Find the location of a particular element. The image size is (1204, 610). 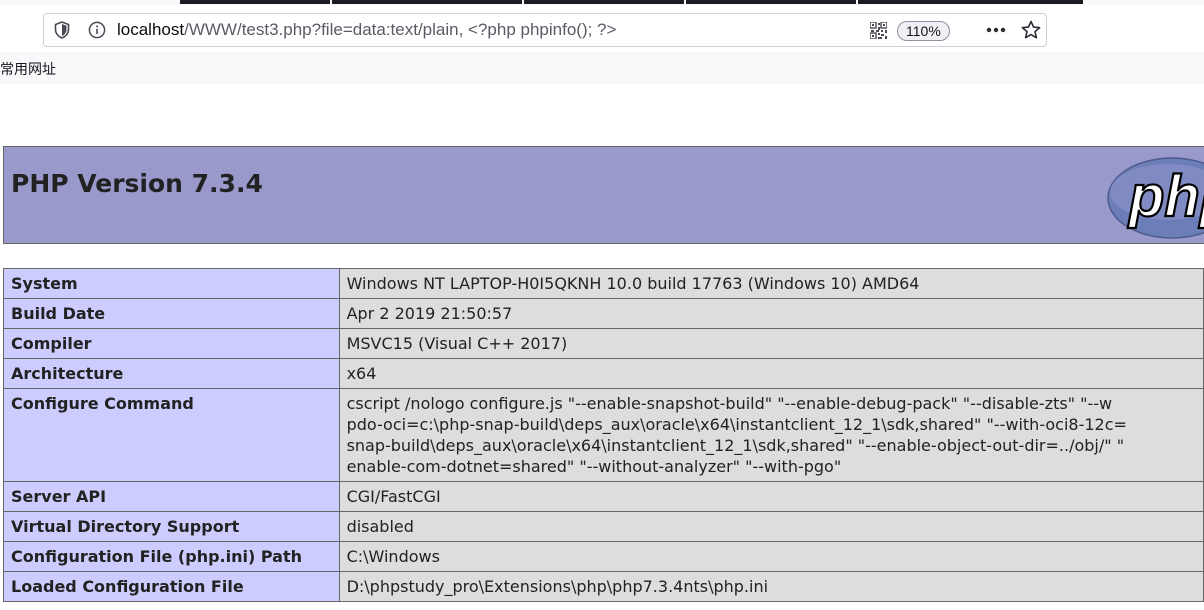

page-title: PHP Version 7.3.4 is located at coordinates (137, 183).